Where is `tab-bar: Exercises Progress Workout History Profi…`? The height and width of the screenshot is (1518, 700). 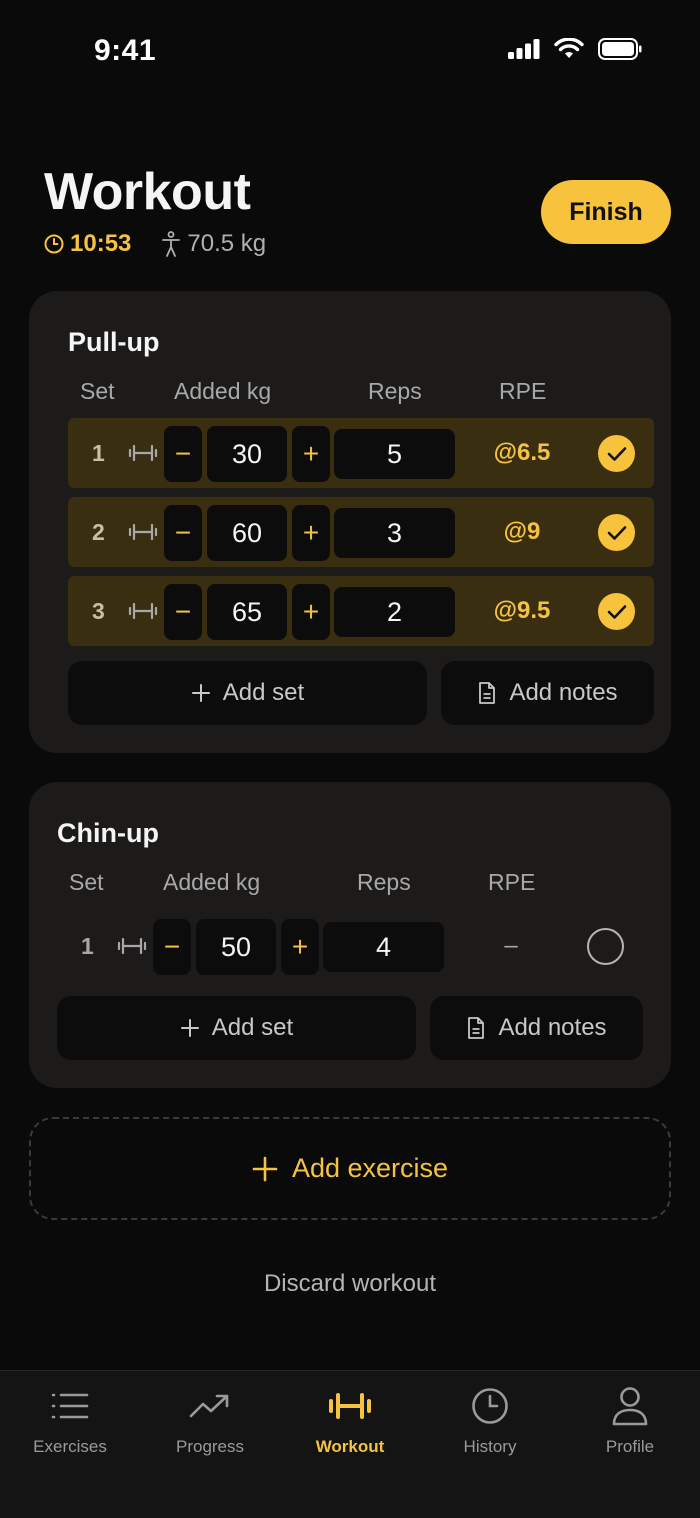
tab-bar: Exercises Progress Workout History Profi… is located at coordinates (350, 1444).